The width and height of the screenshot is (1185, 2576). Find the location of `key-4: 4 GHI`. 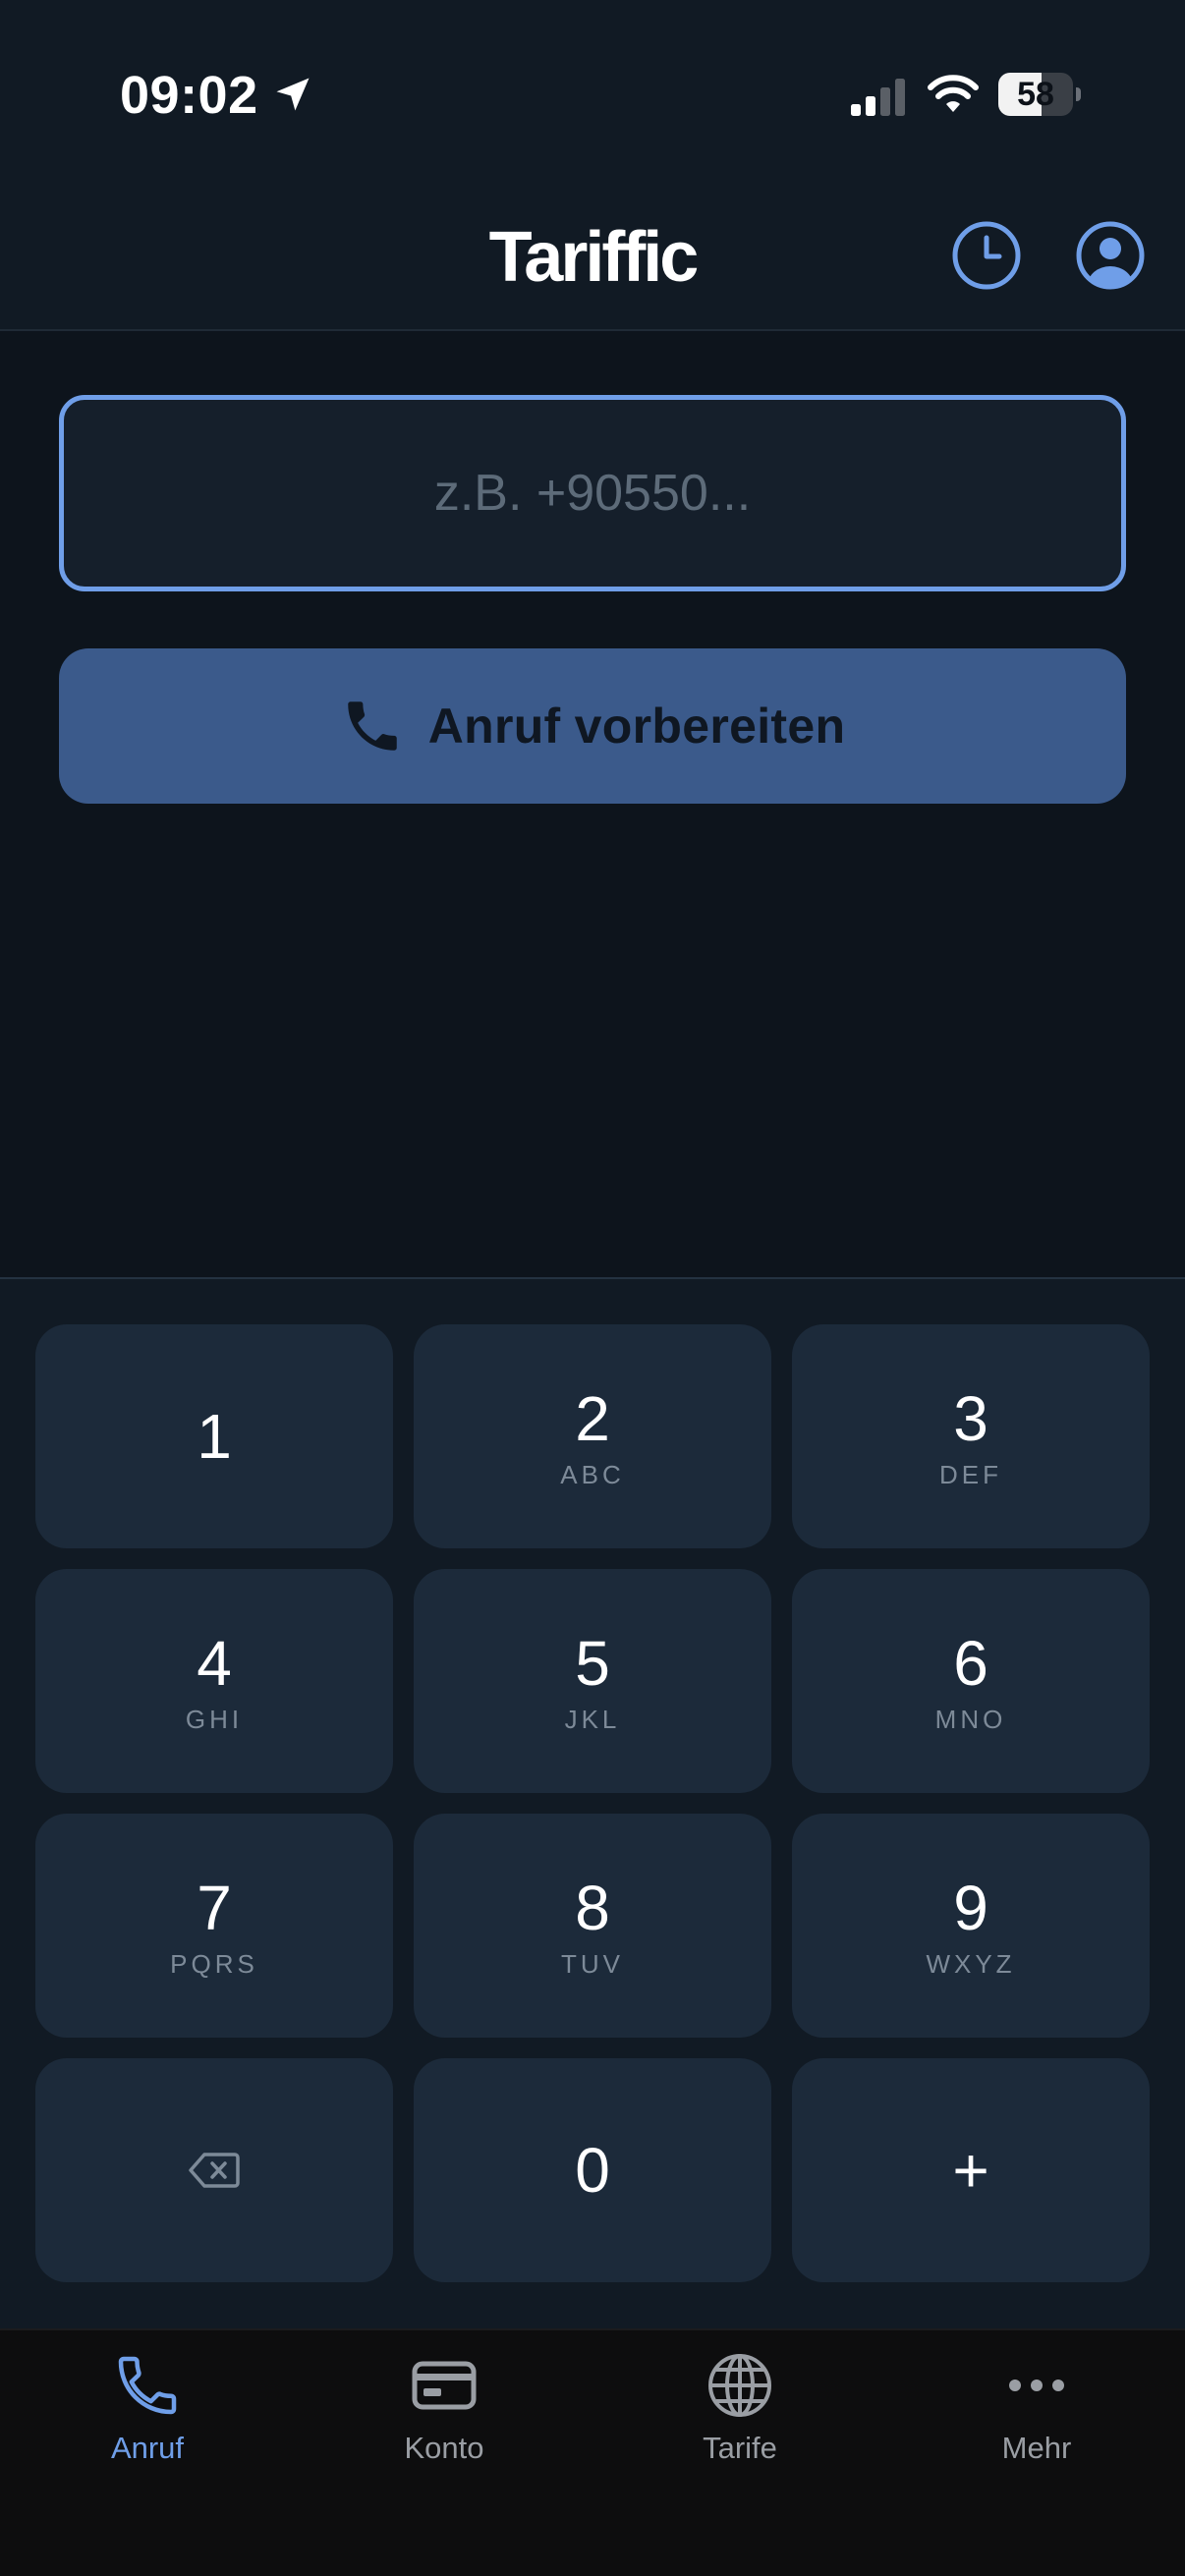

key-4: 4 GHI is located at coordinates (214, 1681).